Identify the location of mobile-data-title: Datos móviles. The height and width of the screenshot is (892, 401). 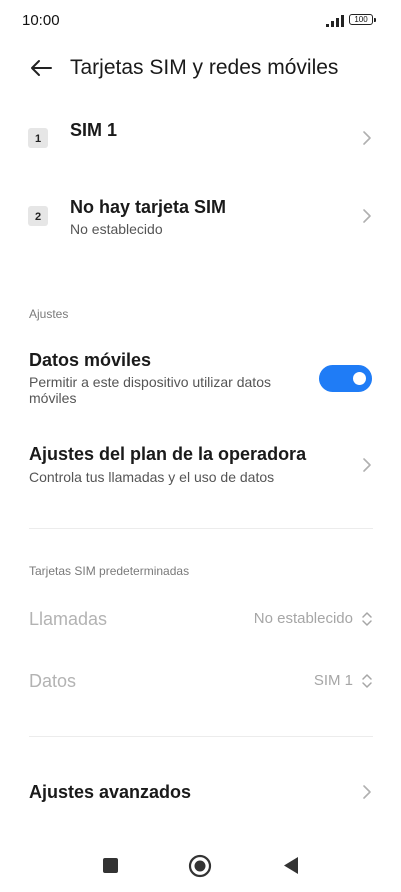
(90, 360).